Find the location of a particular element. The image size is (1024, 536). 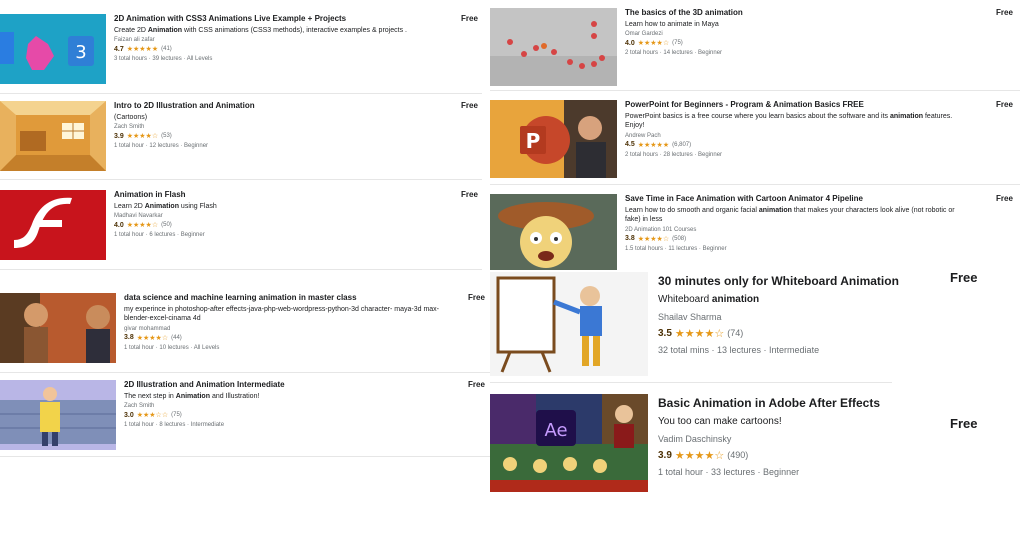

rating-row: 3.5 ★★★★☆ (74) is located at coordinates (793, 333).